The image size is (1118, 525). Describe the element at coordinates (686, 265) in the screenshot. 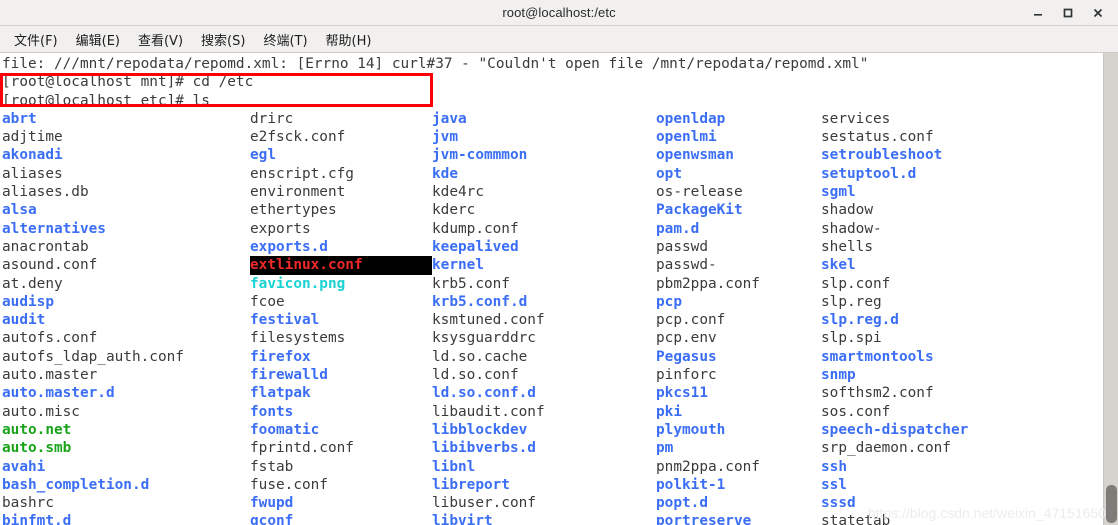

I see `file-entry: passwd-` at that location.